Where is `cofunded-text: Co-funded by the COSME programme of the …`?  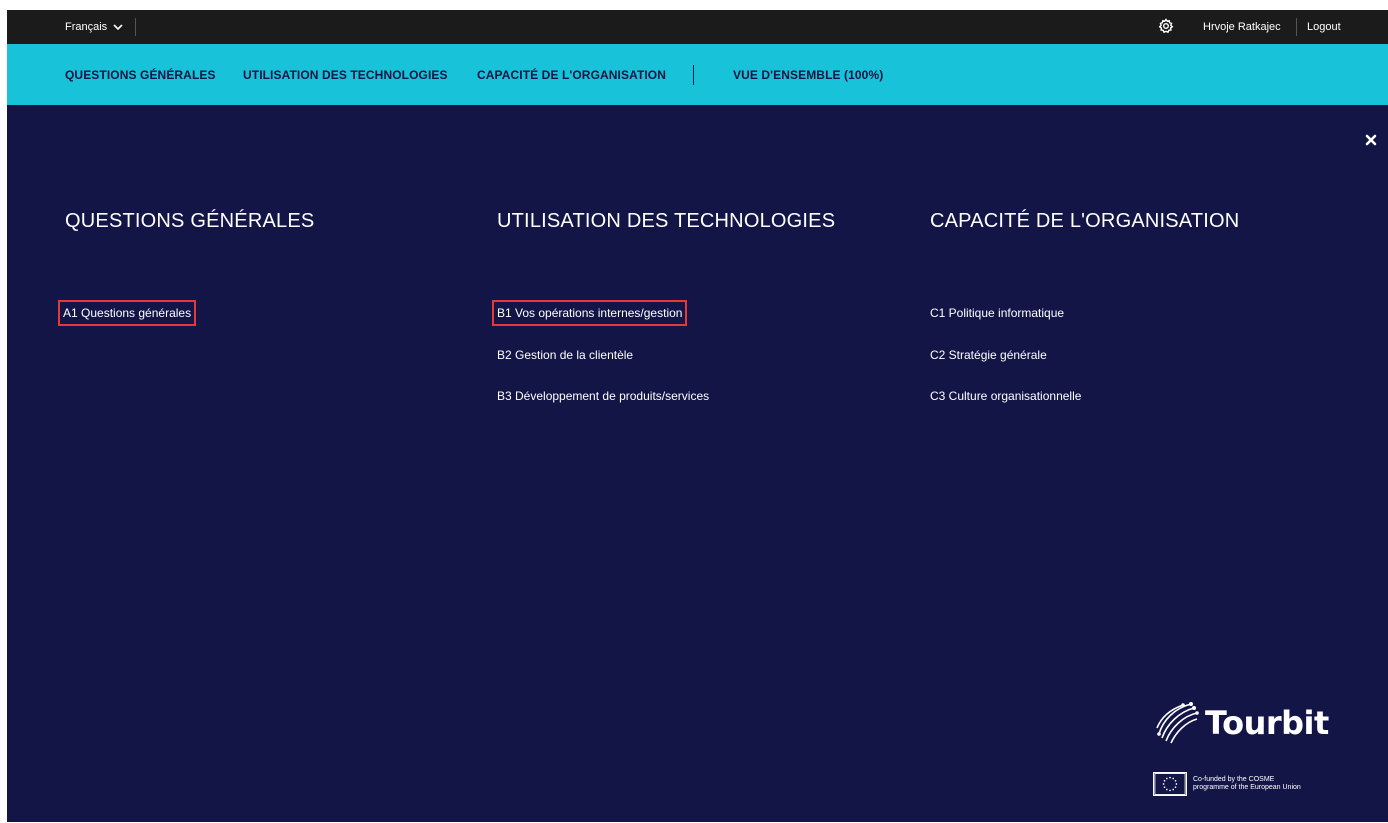
cofunded-text: Co-funded by the COSME programme of the … is located at coordinates (1247, 783).